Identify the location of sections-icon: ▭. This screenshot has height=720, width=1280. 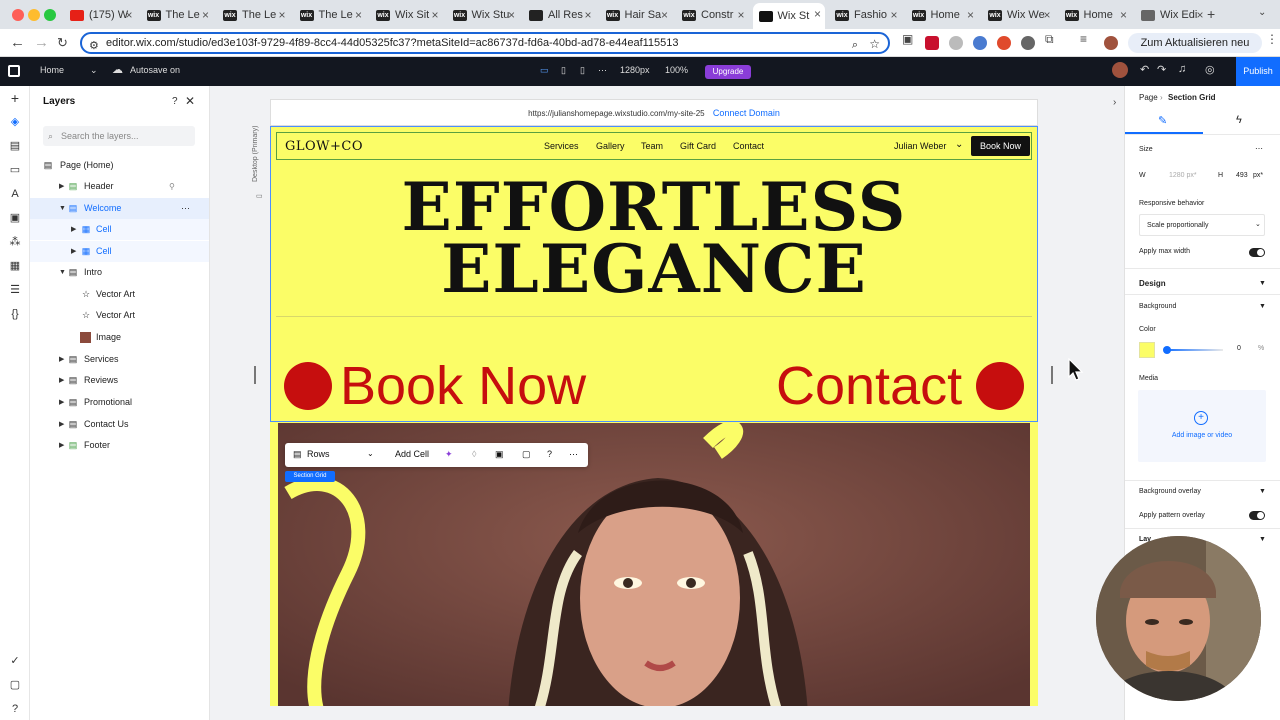
(15, 170).